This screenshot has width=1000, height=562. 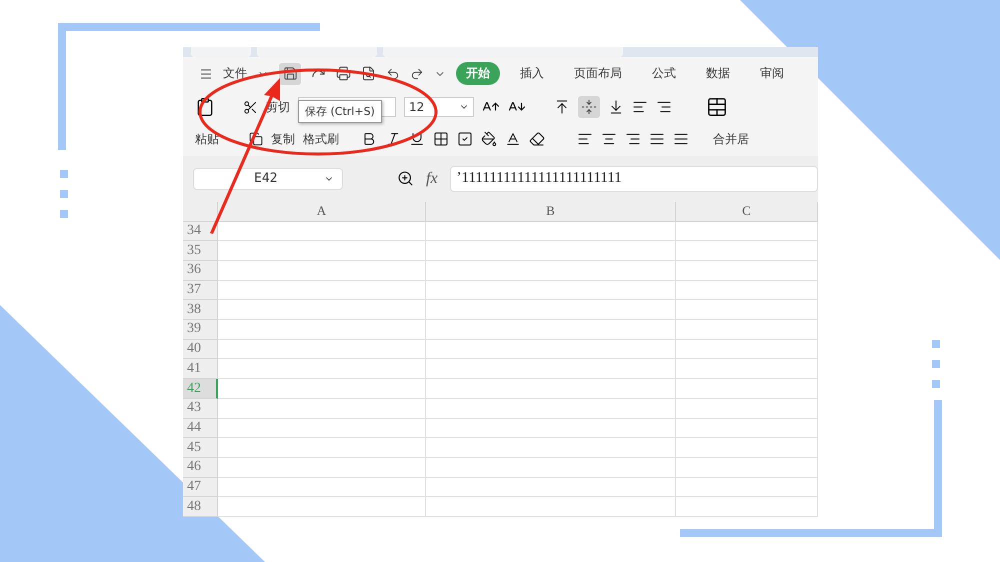 I want to click on copy-label: 复制, so click(x=283, y=139).